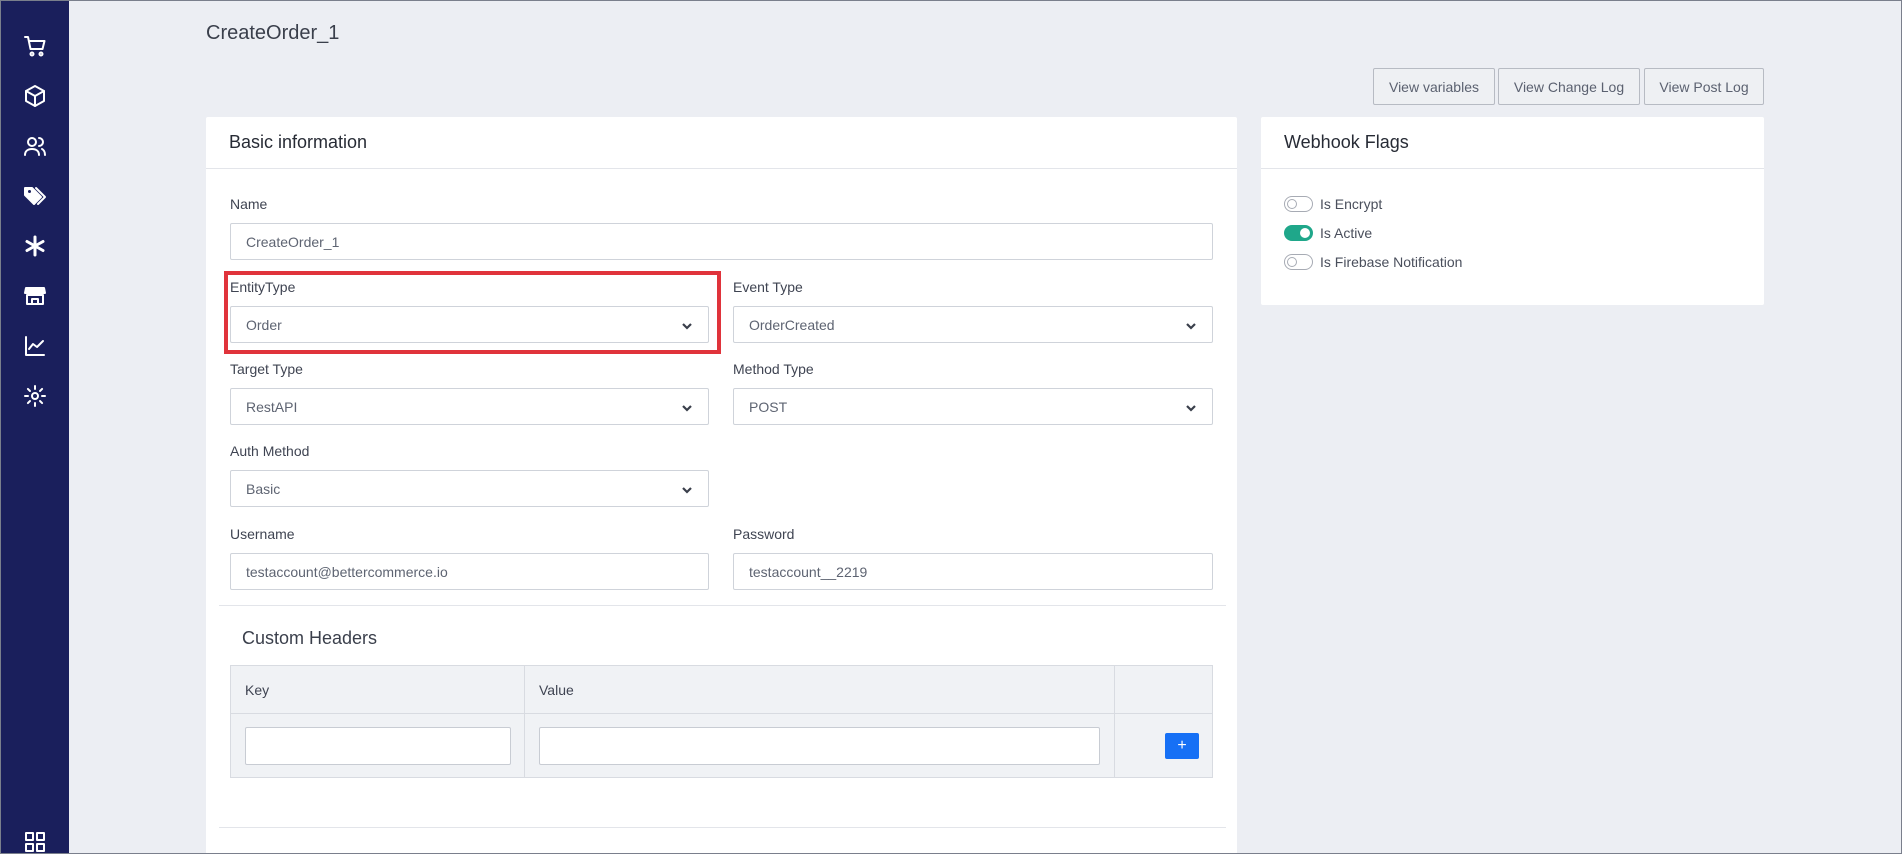  Describe the element at coordinates (1512, 143) in the screenshot. I see `webhook-flags-title: Webhook Flags` at that location.